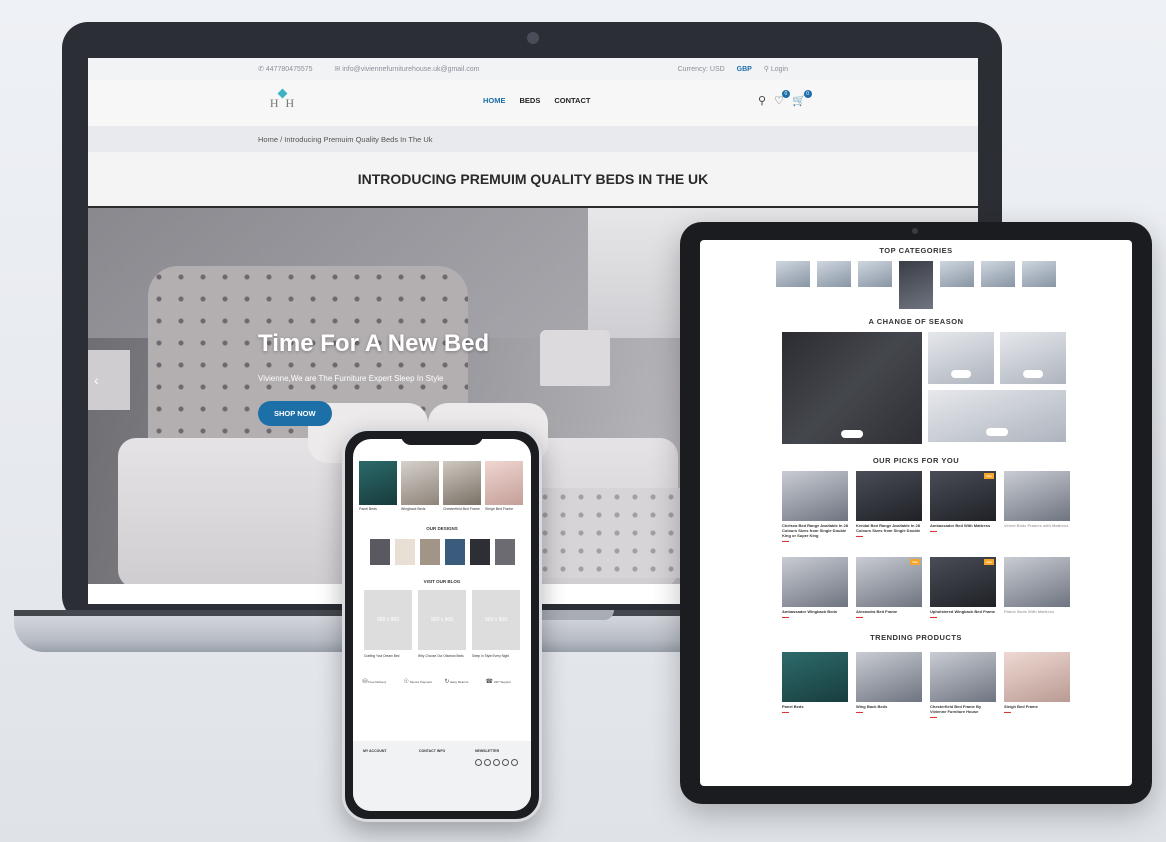 This screenshot has width=1166, height=842. I want to click on twitter-icon, so click(487, 762).